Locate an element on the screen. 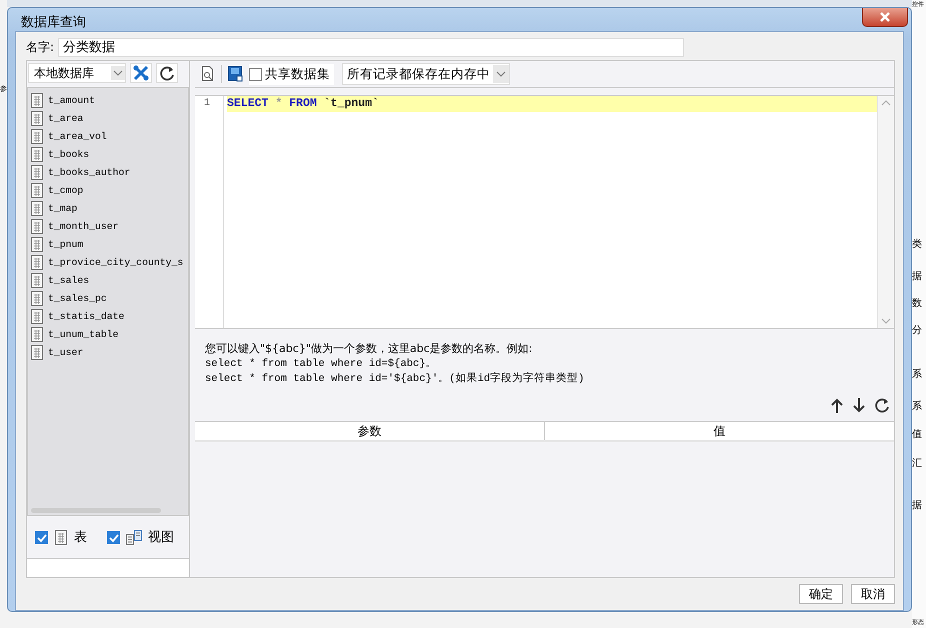 The width and height of the screenshot is (926, 628). database-icon is located at coordinates (235, 74).